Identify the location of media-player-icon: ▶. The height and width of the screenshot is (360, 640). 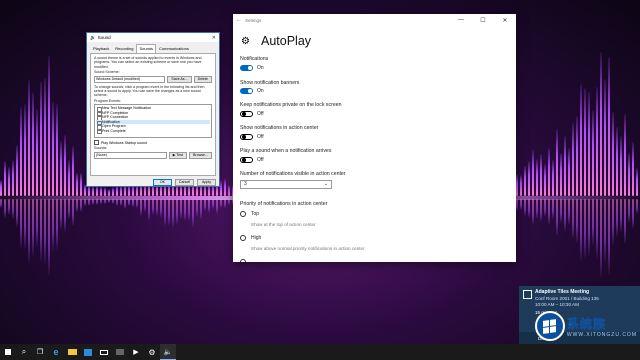
(136, 352).